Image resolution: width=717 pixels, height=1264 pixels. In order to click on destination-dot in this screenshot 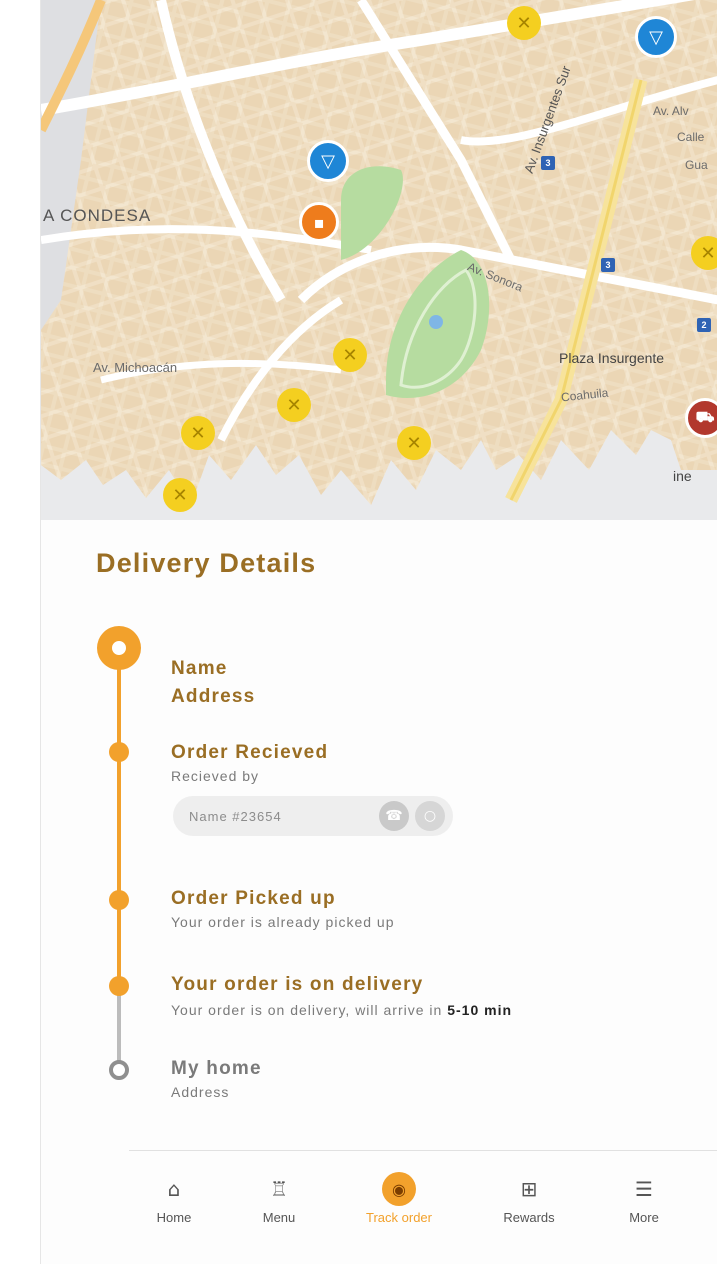, I will do `click(119, 1070)`.